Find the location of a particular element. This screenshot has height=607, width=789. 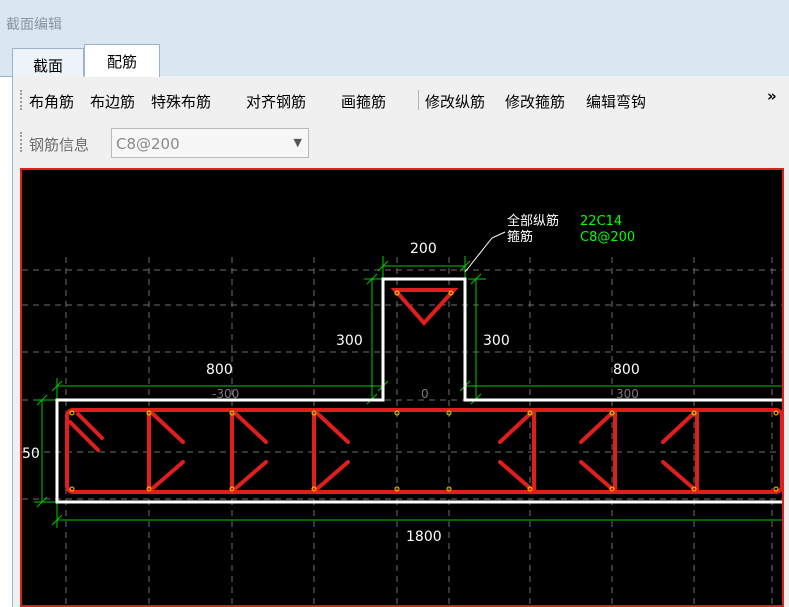

edit-stirrup-button: 修改箍筋 is located at coordinates (535, 101).